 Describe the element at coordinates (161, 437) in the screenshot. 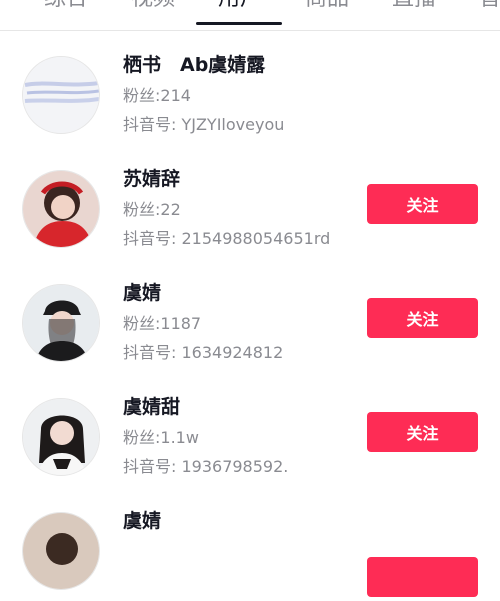

I see `user-fans-count: 粉丝:1.1w` at that location.